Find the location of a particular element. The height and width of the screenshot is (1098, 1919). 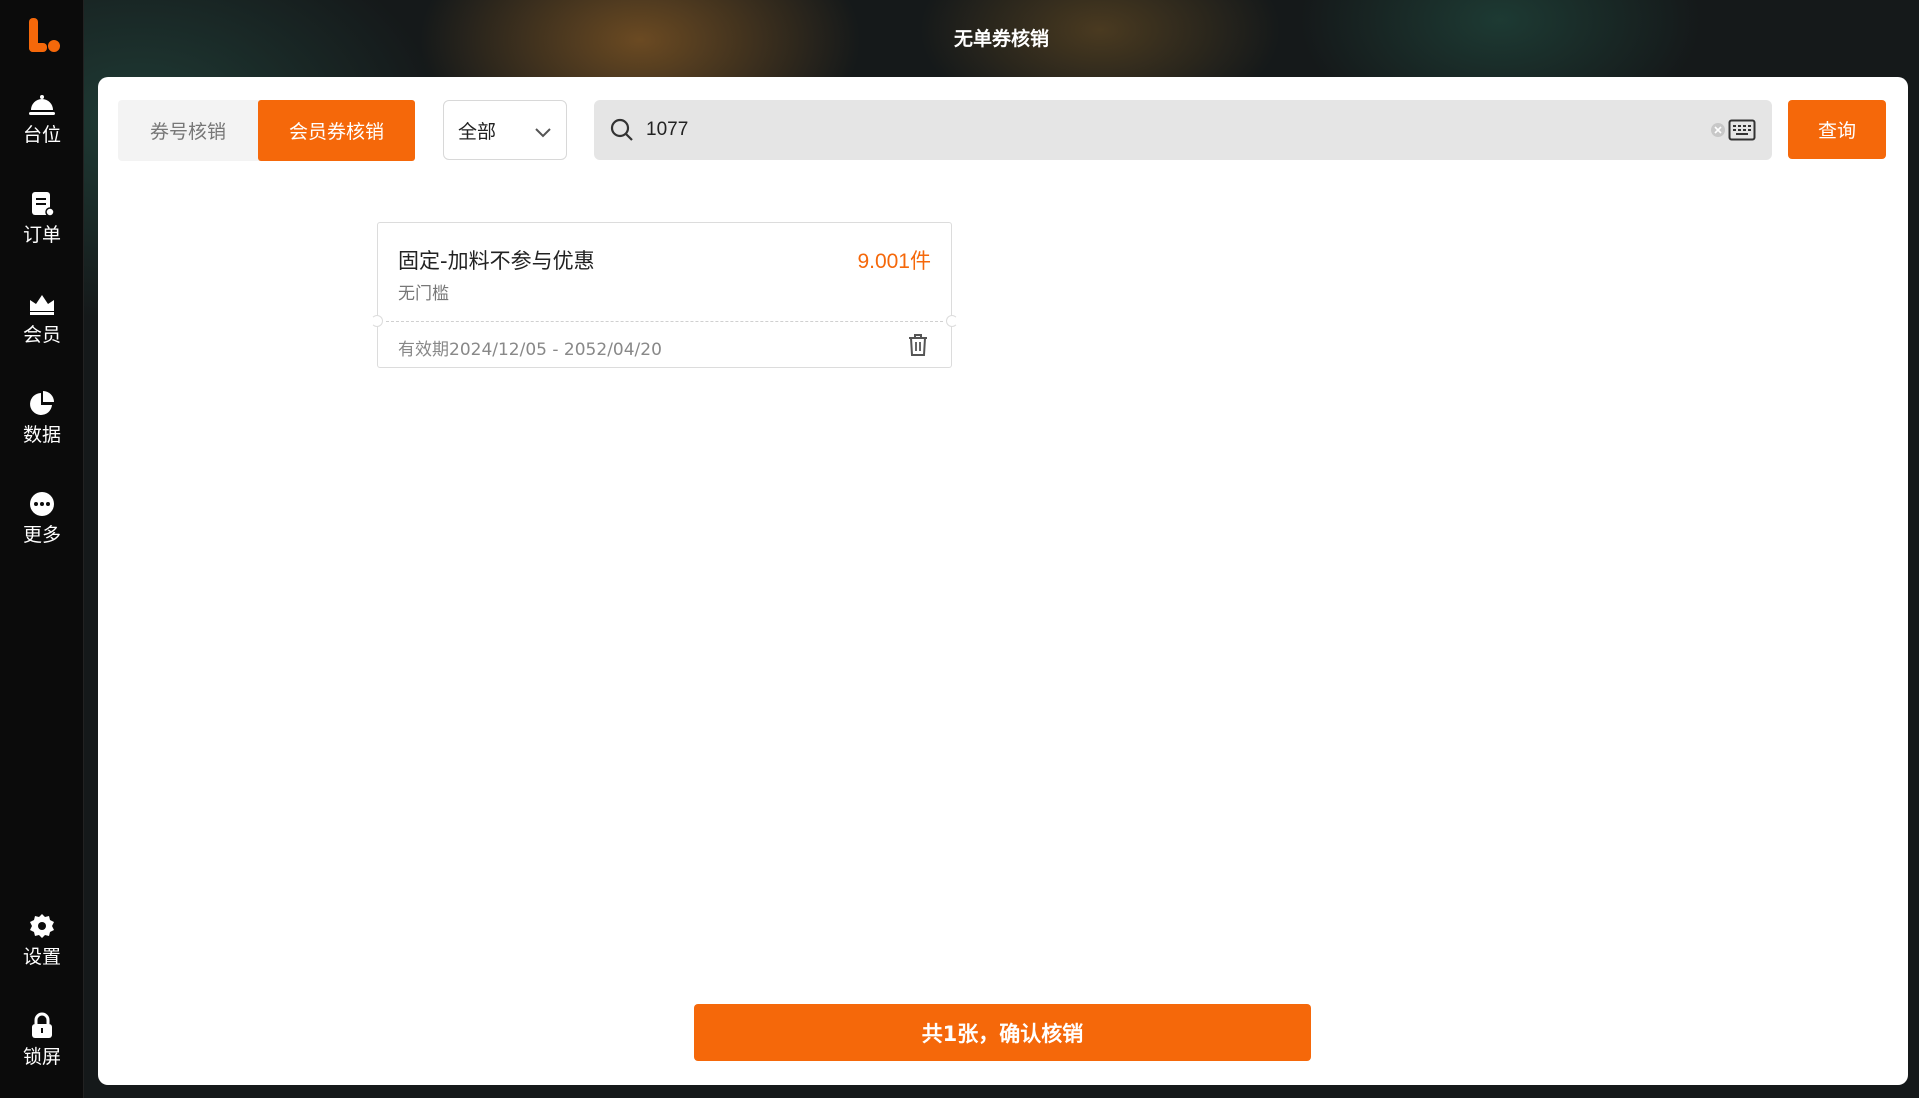

chevron-down-icon is located at coordinates (543, 133).